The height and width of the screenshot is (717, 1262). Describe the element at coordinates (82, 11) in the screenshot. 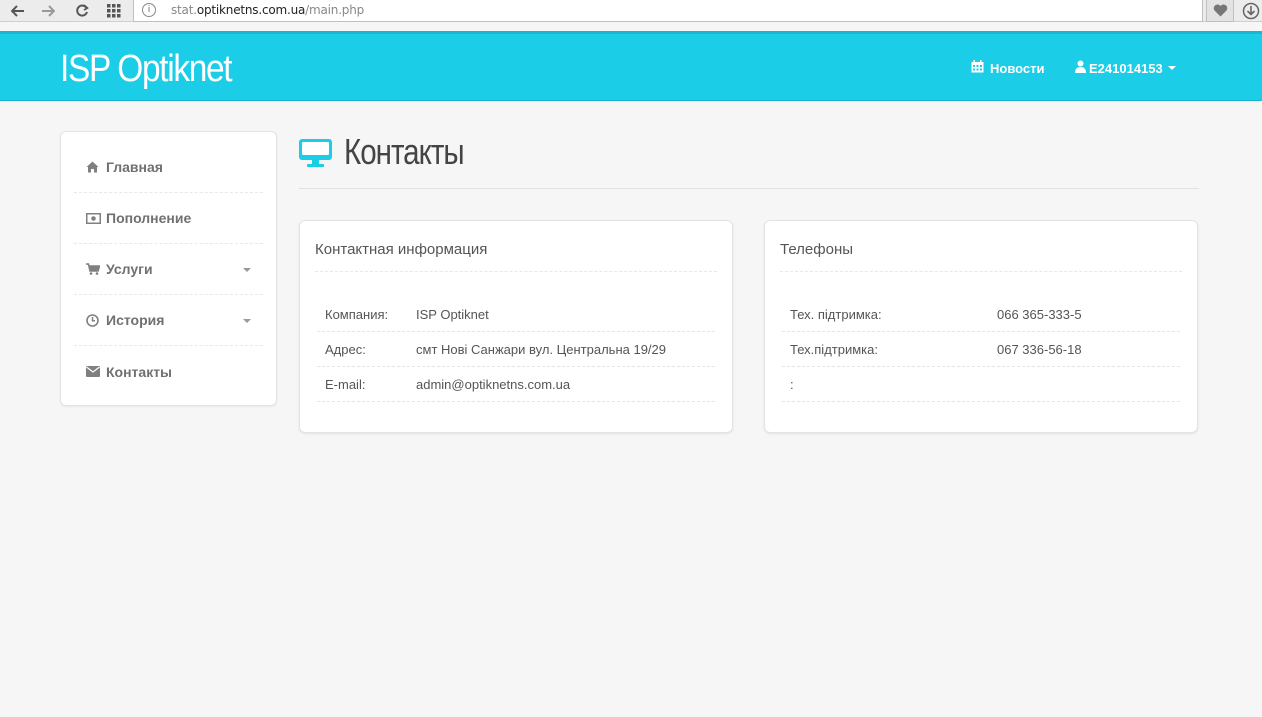

I see `reload-icon` at that location.